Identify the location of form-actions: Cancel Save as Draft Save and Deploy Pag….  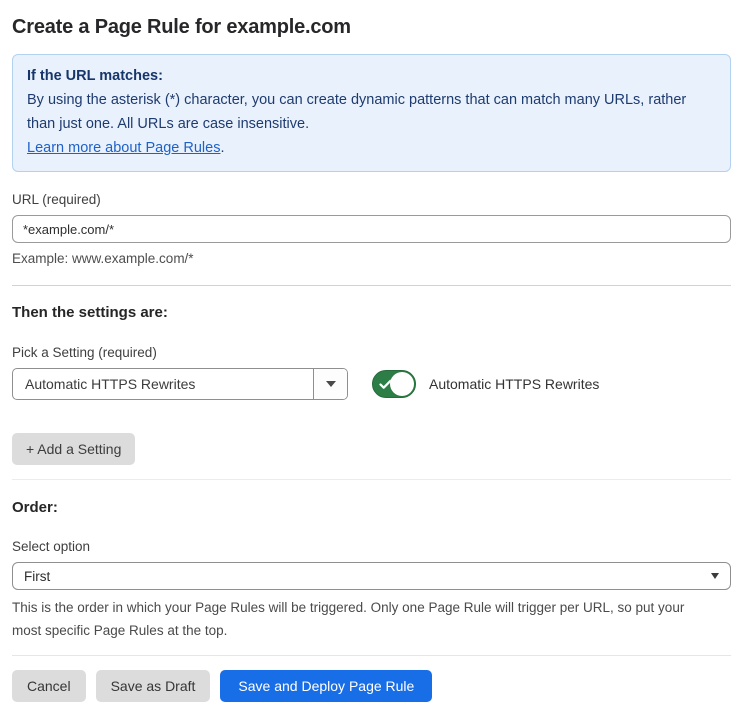
(371, 679).